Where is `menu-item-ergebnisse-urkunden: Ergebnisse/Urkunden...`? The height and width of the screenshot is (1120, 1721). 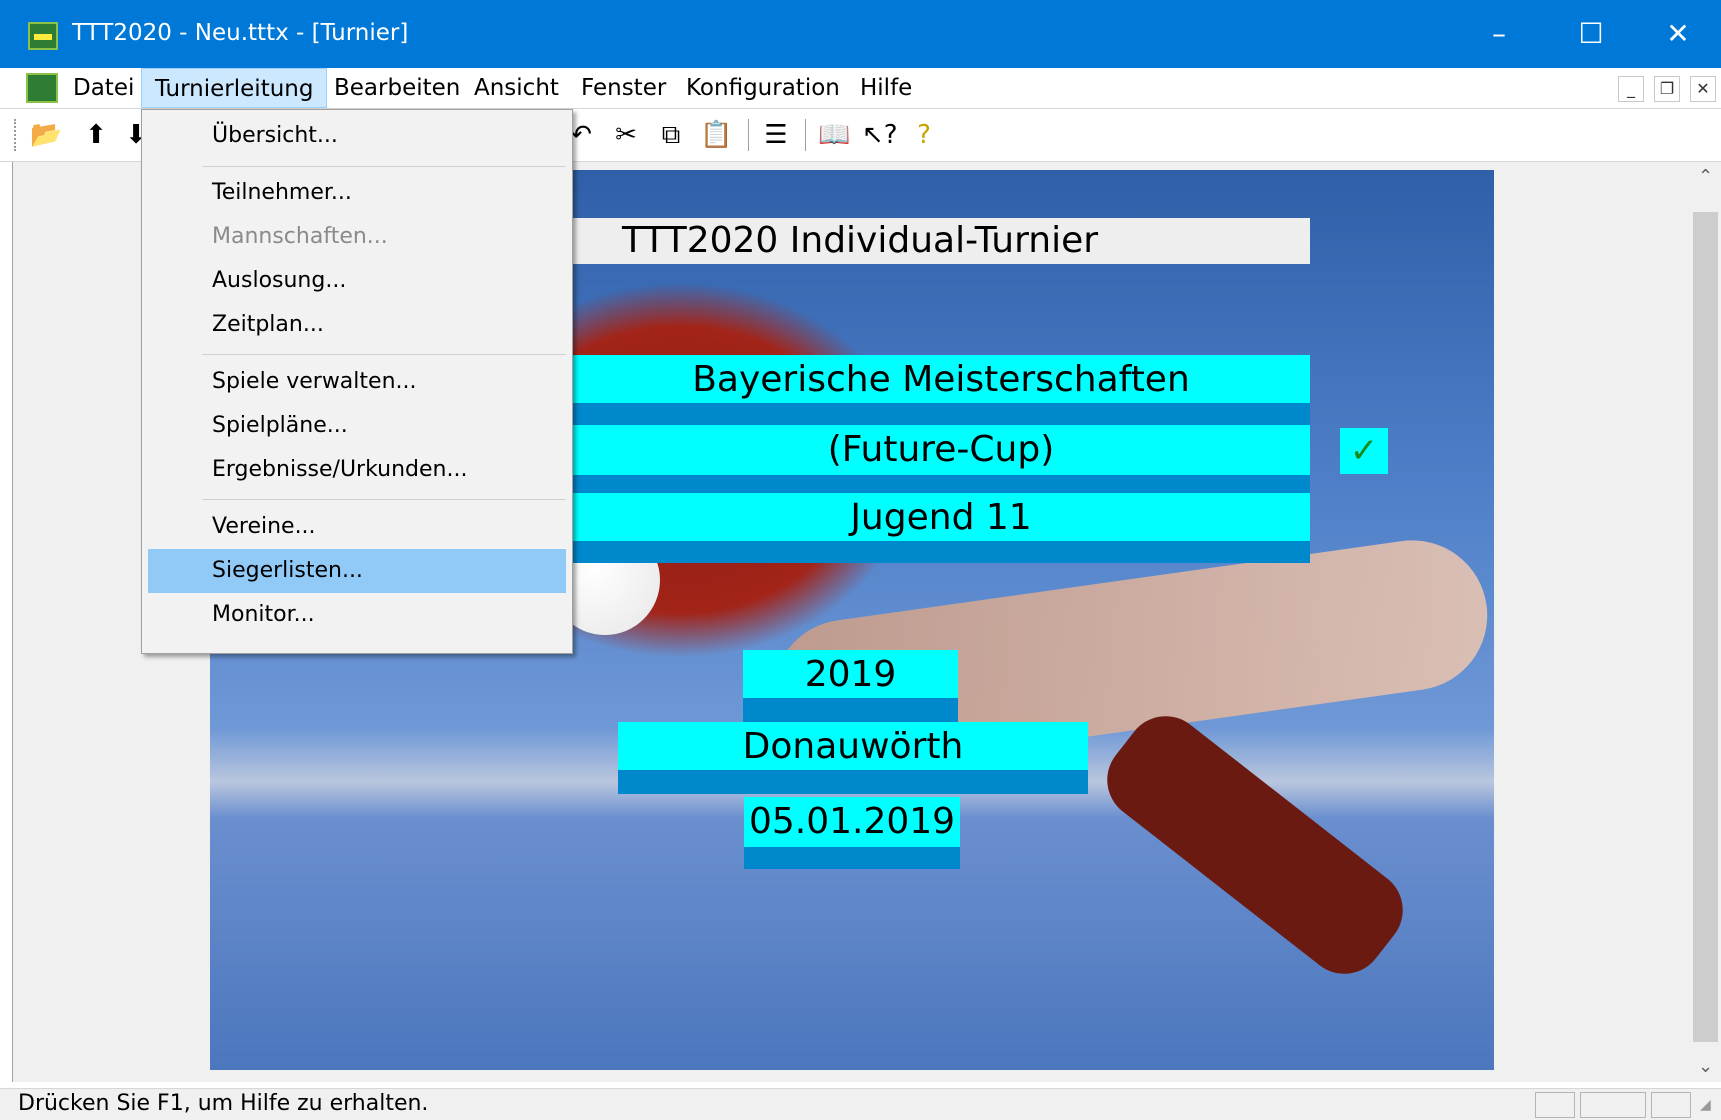 menu-item-ergebnisse-urkunden: Ergebnisse/Urkunden... is located at coordinates (357, 470).